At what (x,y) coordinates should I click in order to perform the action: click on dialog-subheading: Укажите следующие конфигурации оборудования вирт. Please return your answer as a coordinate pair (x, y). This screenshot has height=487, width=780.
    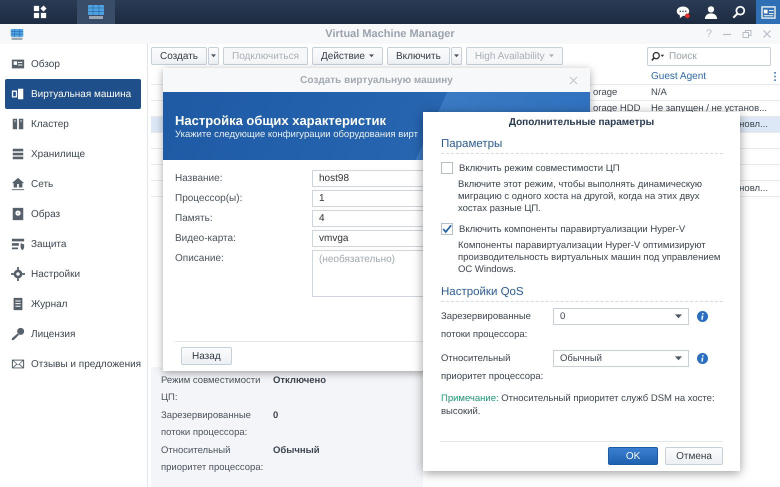
    Looking at the image, I should click on (296, 134).